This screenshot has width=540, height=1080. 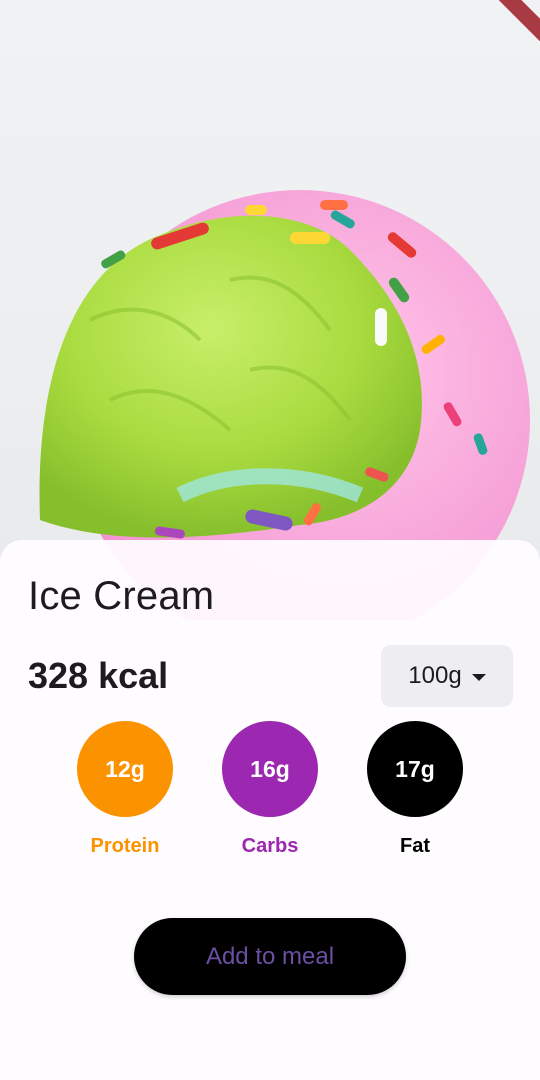 I want to click on caret-down-icon, so click(x=478, y=677).